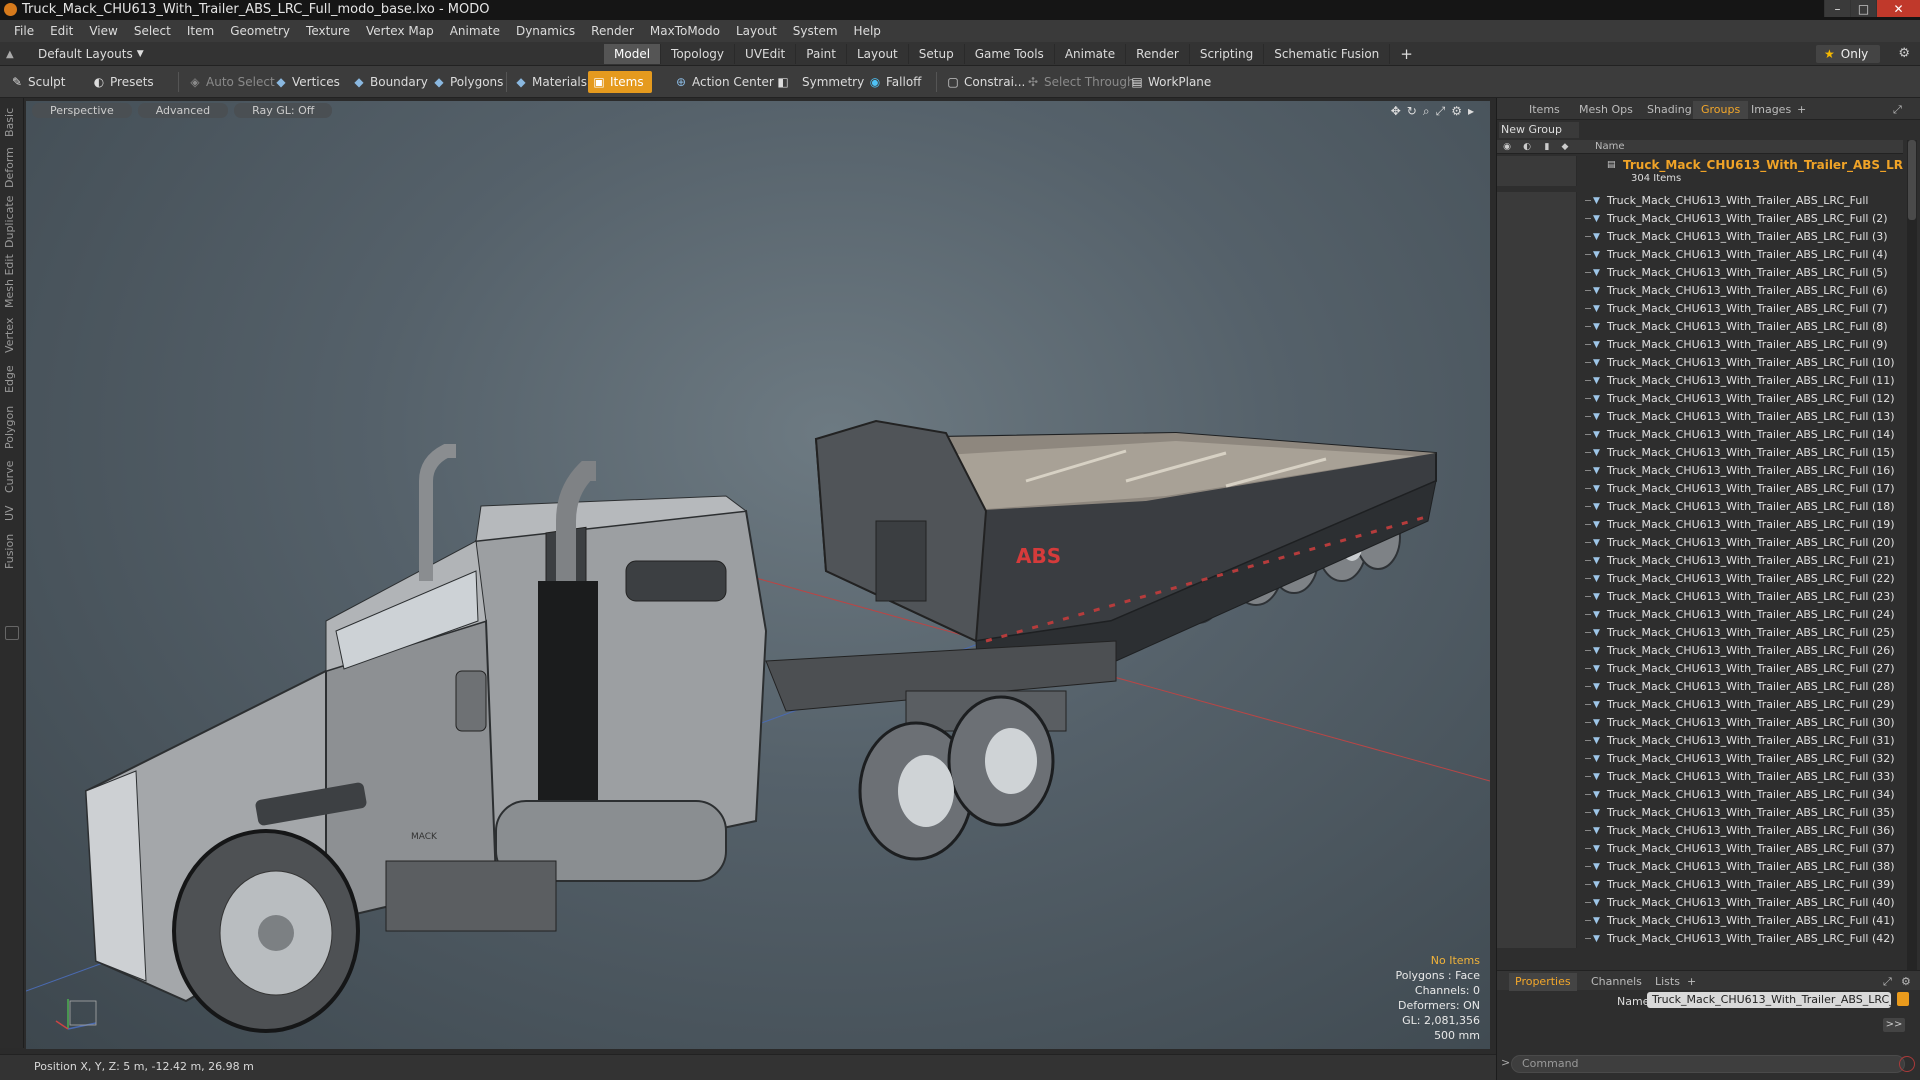  What do you see at coordinates (328, 31) in the screenshot?
I see `menu-texture: Texture` at bounding box center [328, 31].